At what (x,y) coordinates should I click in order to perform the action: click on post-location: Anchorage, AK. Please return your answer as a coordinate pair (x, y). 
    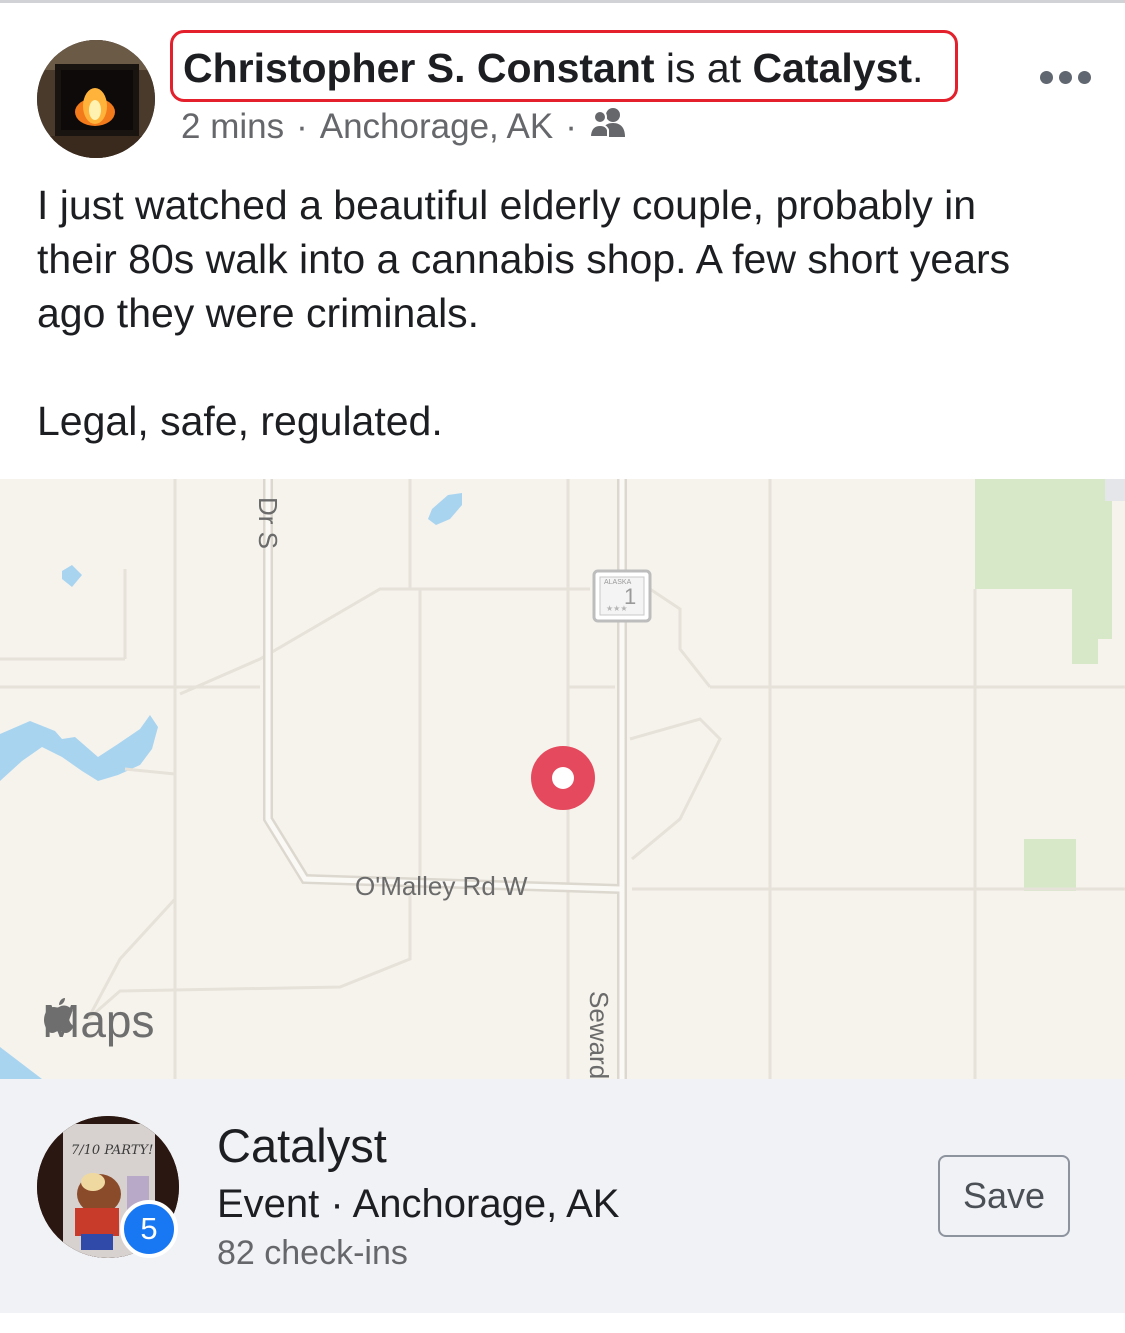
    Looking at the image, I should click on (437, 127).